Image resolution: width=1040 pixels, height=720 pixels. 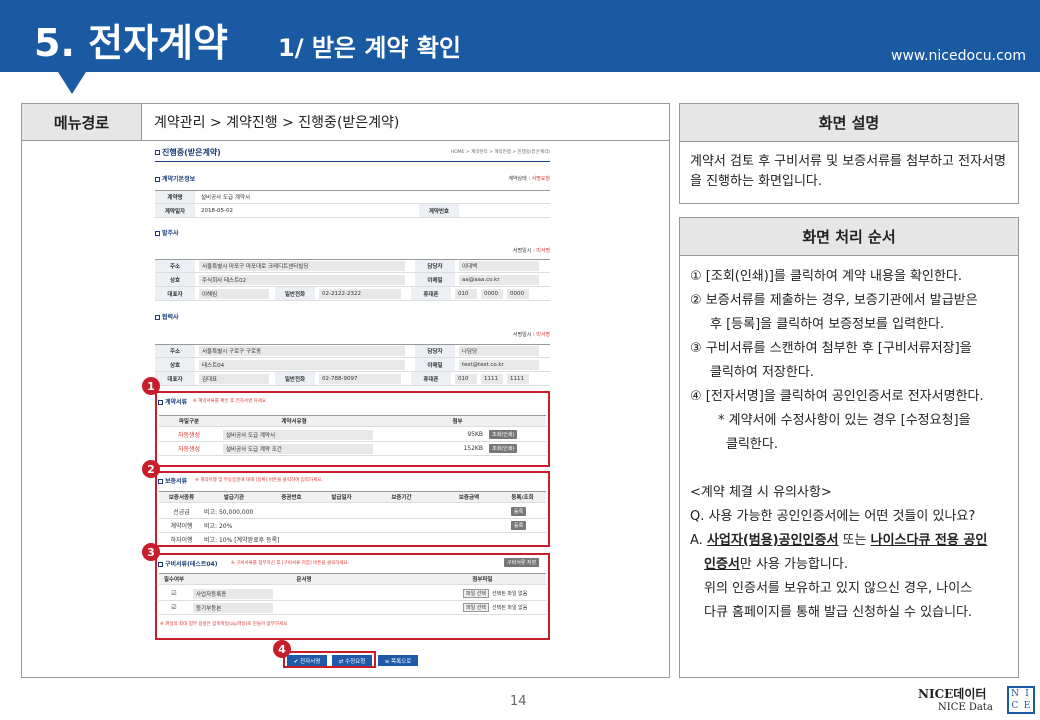 What do you see at coordinates (435, 266) in the screenshot?
I see `owner-mgr-label: 담당자` at bounding box center [435, 266].